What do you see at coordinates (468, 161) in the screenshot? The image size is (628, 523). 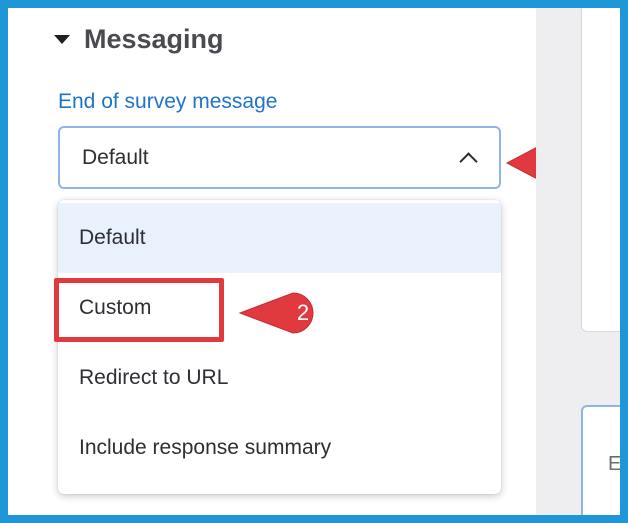 I see `chevron-up-icon` at bounding box center [468, 161].